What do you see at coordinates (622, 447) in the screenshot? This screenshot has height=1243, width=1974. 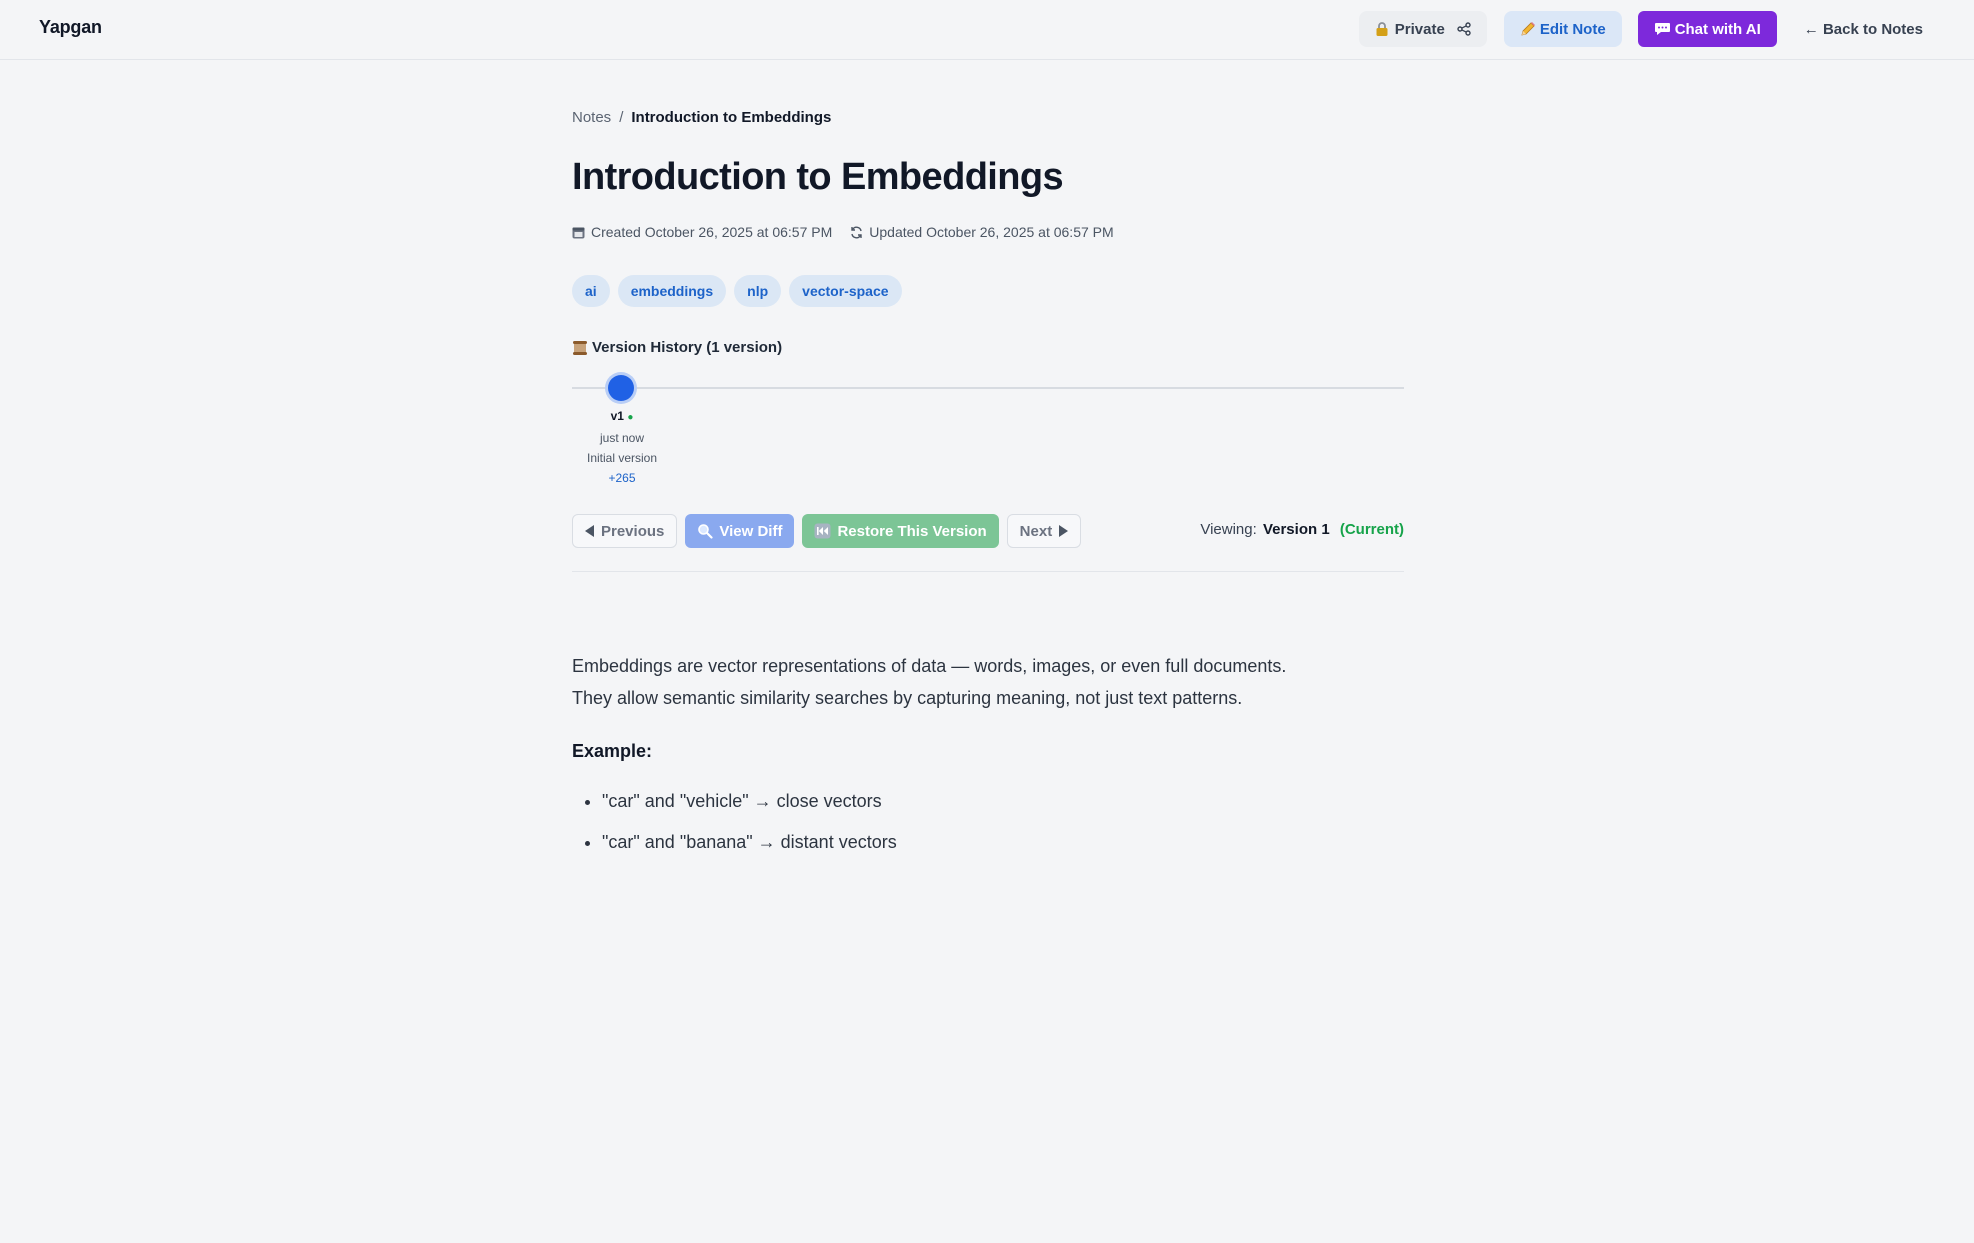 I see `version-node-info: v1 ● just now Initial version +265` at bounding box center [622, 447].